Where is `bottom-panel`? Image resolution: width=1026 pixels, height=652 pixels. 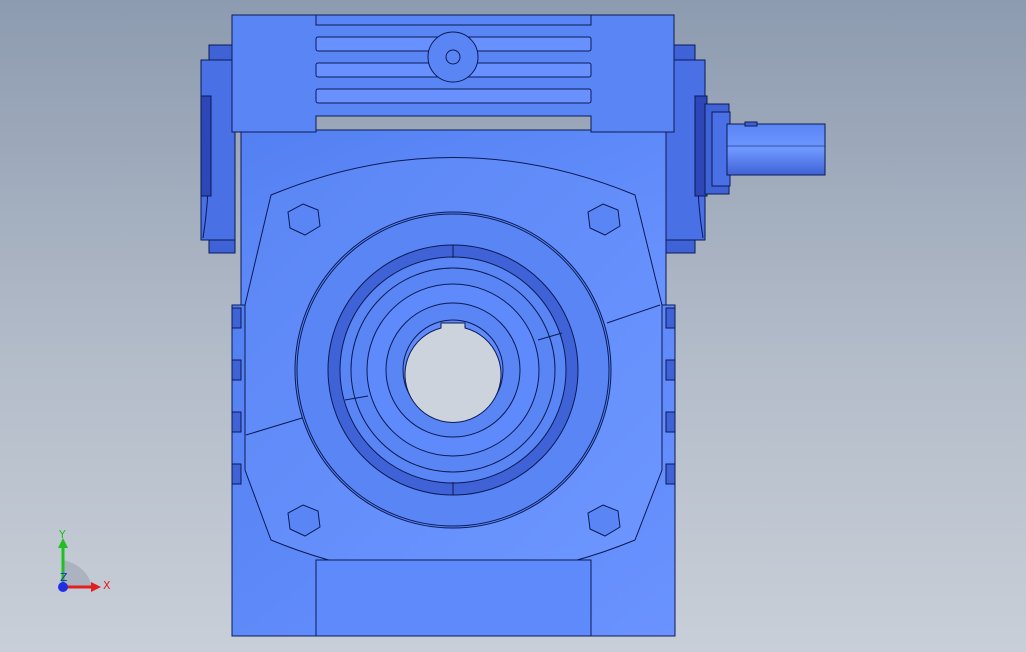 bottom-panel is located at coordinates (453, 598).